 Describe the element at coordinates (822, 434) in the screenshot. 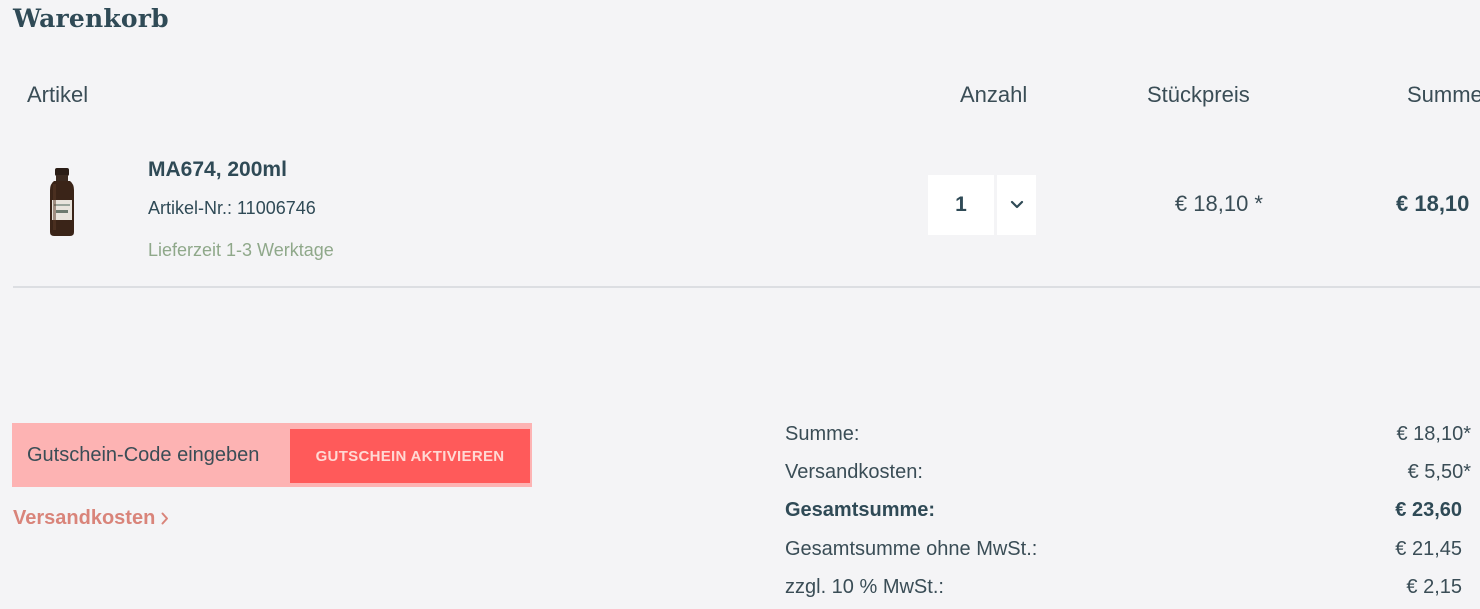

I see `summary-subtotal-label: Summe:` at that location.